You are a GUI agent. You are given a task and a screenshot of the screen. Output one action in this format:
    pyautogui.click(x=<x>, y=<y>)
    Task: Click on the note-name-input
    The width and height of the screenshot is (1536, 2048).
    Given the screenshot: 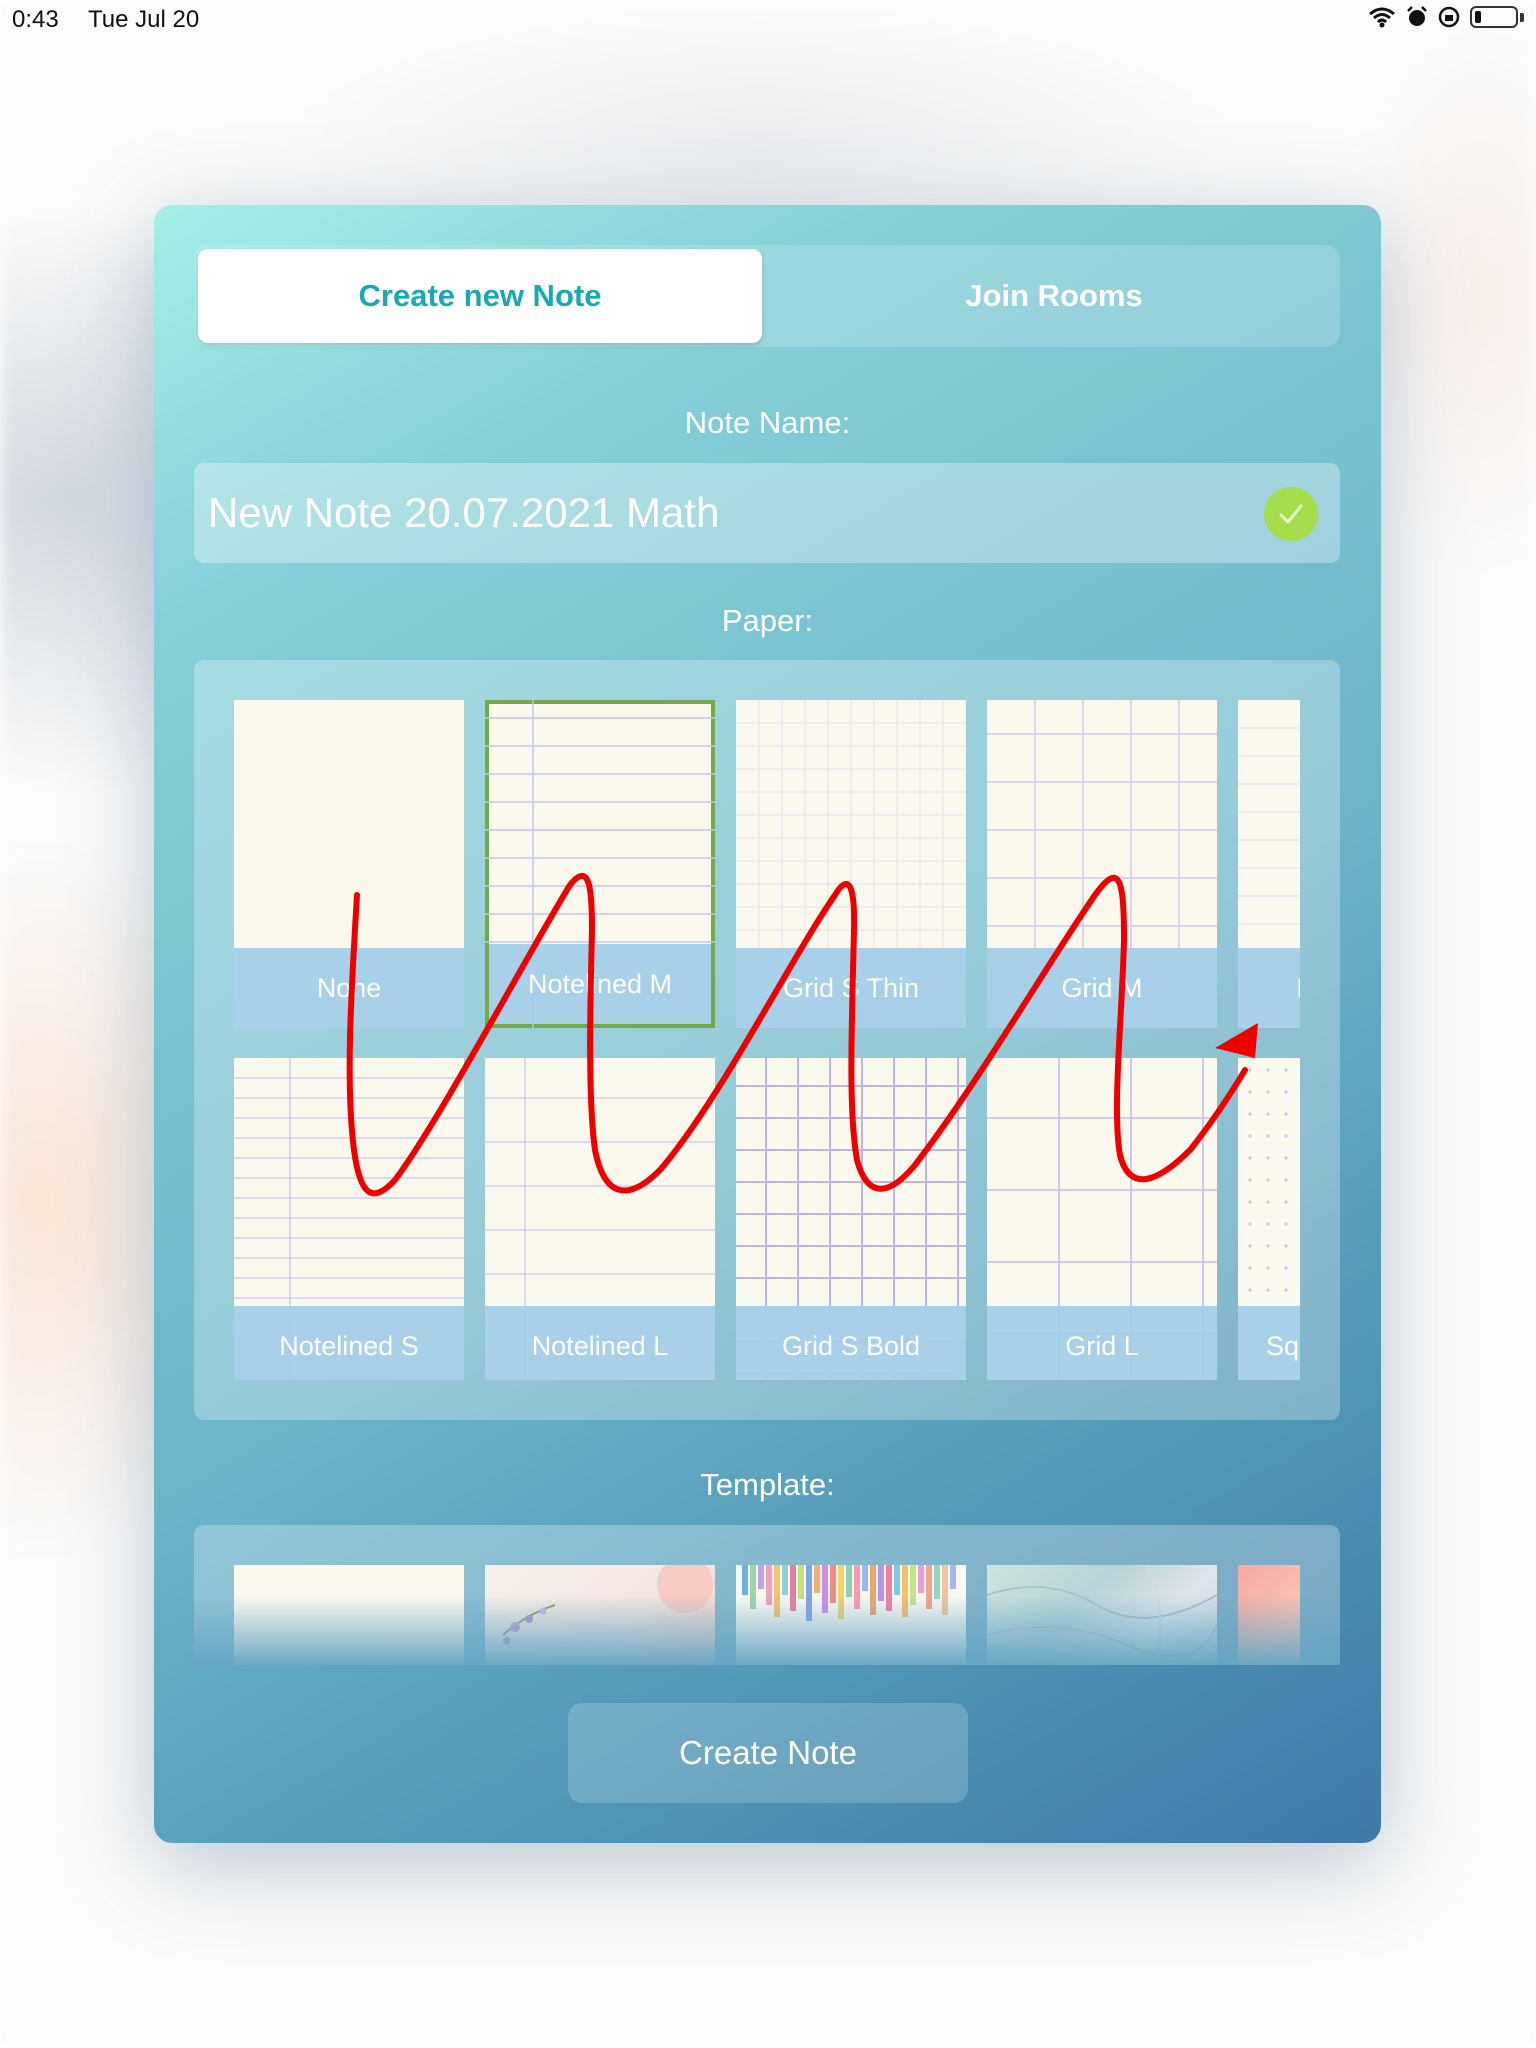 What is the action you would take?
    pyautogui.click(x=708, y=513)
    